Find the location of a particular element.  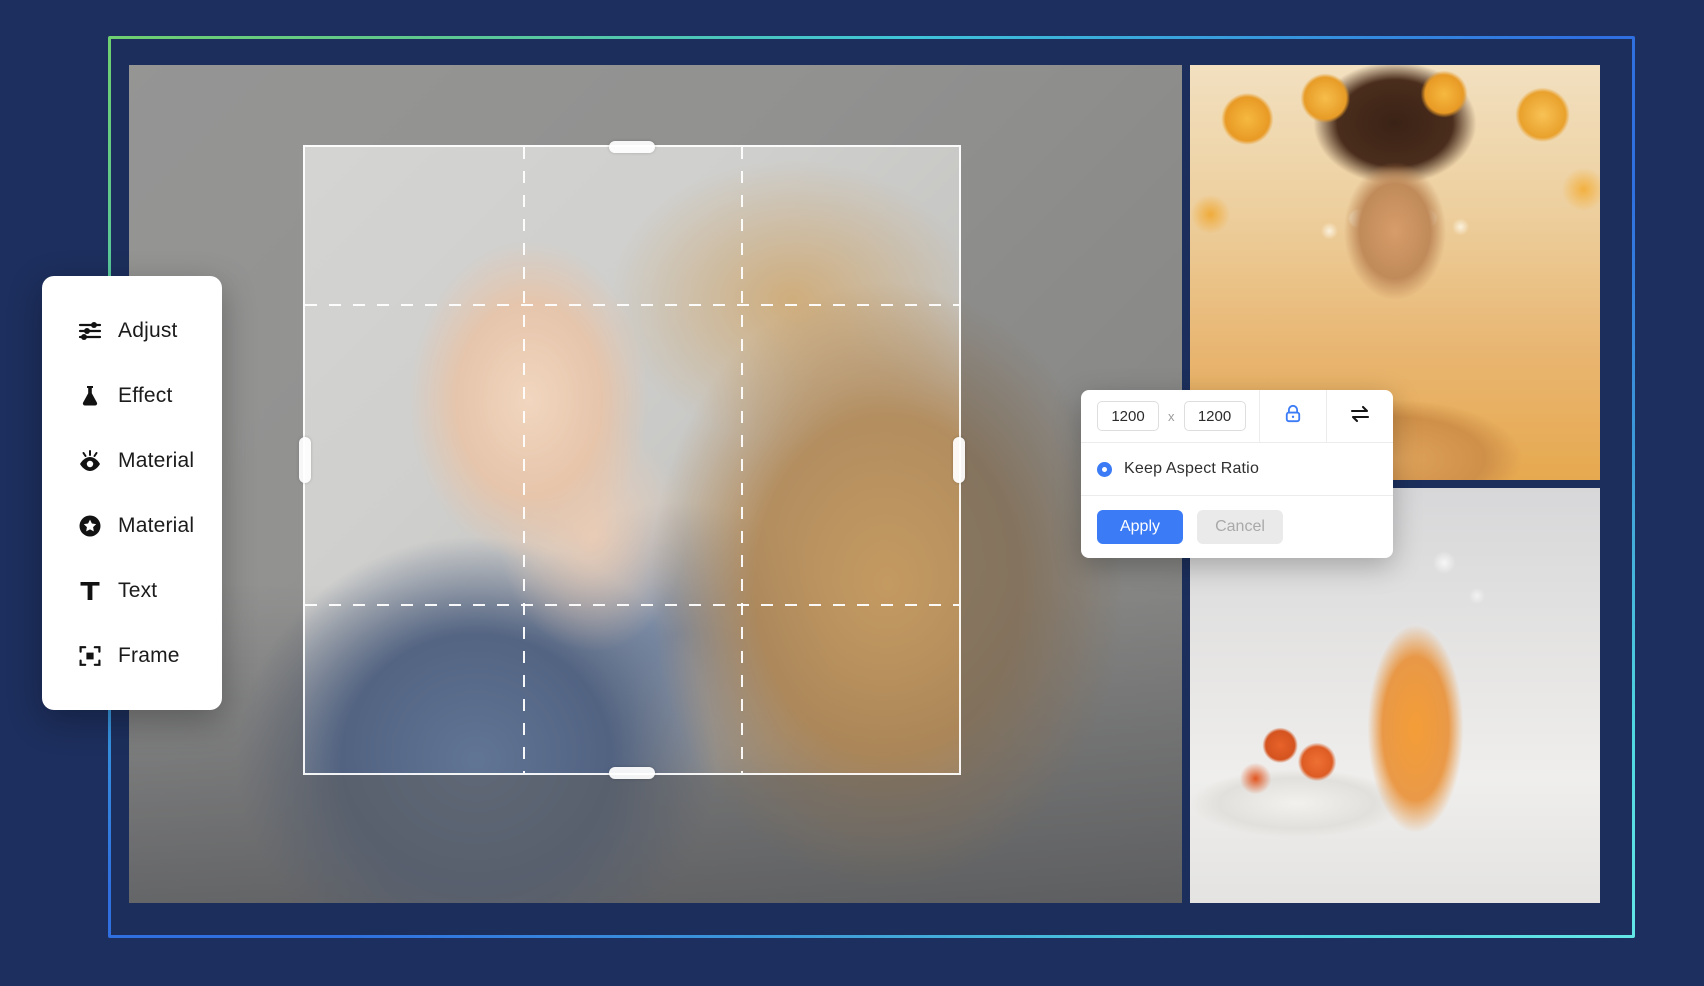

tool-item-material-eye: Material is located at coordinates (132, 460).